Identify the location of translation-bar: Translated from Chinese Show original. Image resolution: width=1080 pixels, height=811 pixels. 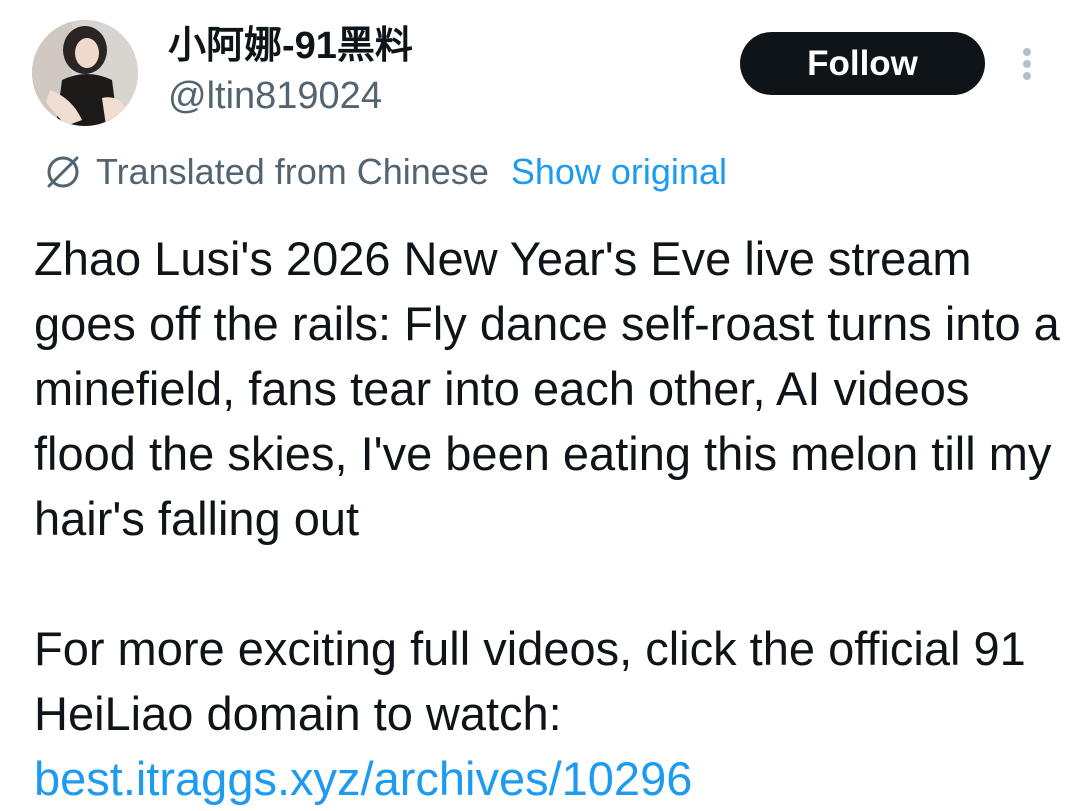
(385, 172).